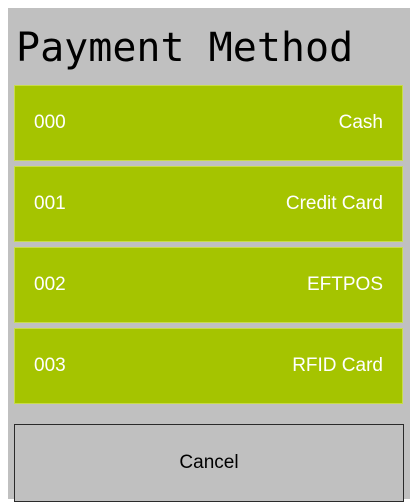 Image resolution: width=410 pixels, height=502 pixels. I want to click on payment-method-cash-button: 000 Cash, so click(208, 123).